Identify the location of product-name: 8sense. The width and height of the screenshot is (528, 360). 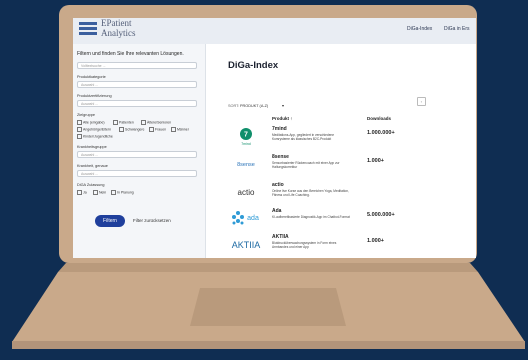
(280, 157).